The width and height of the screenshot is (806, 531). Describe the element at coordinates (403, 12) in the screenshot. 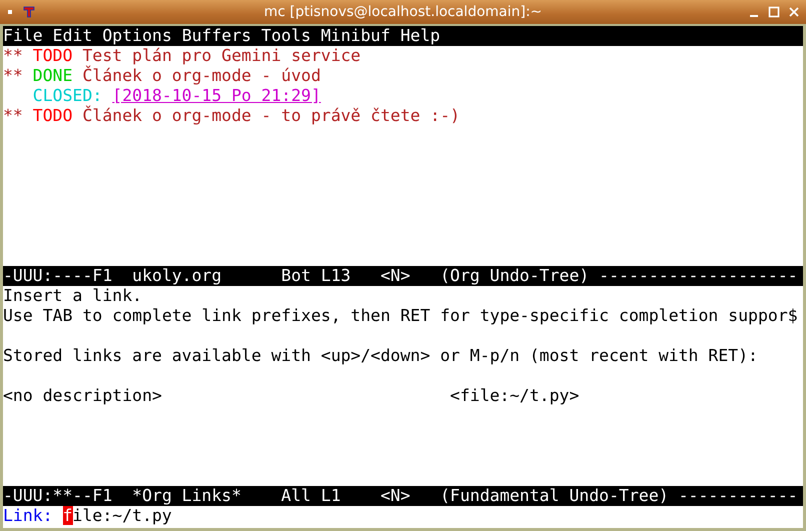

I see `window-title: mc [ptisnovs@localhost.localdomain]:~` at that location.